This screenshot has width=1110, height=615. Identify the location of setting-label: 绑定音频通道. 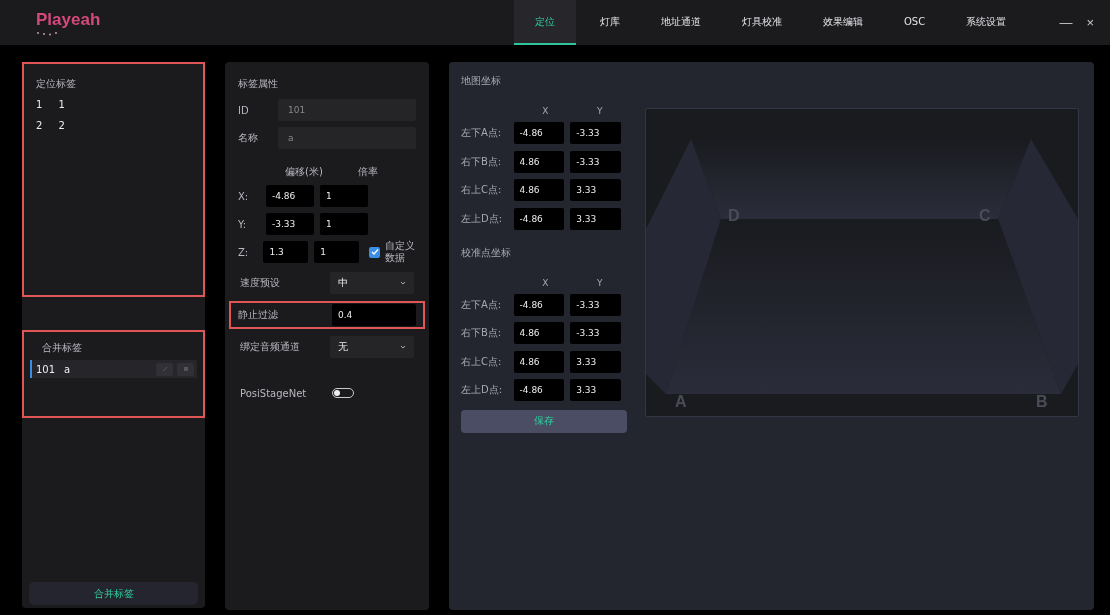
(270, 347).